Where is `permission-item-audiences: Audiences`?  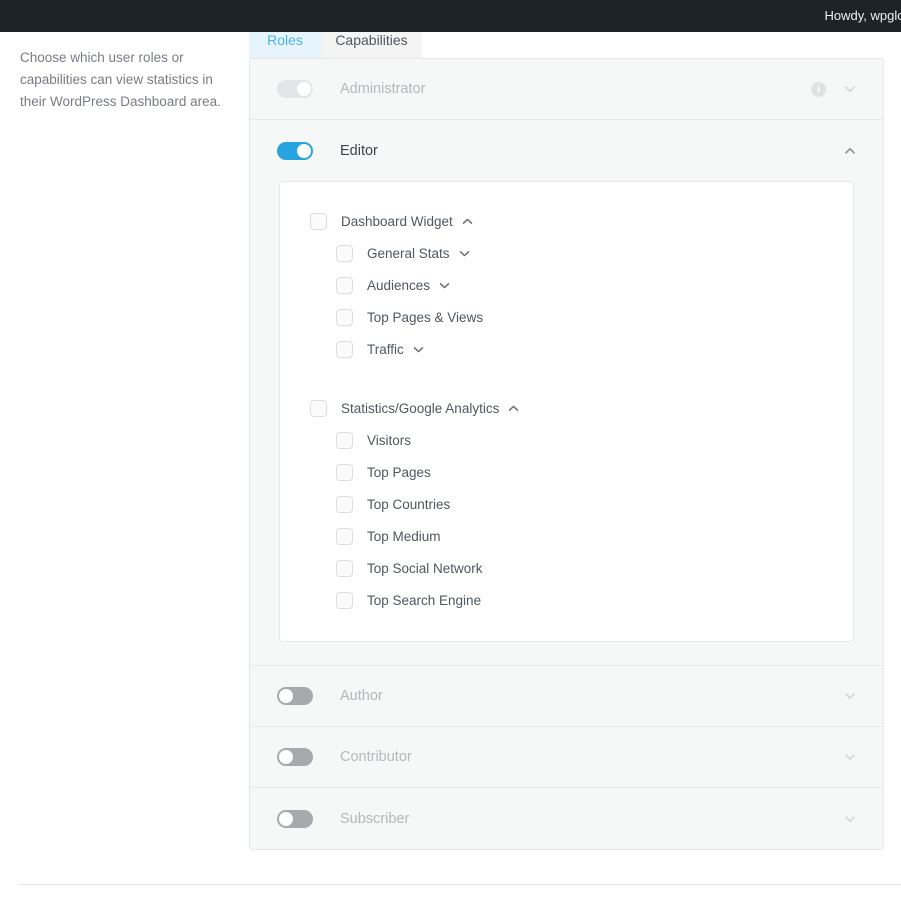 permission-item-audiences: Audiences is located at coordinates (566, 285).